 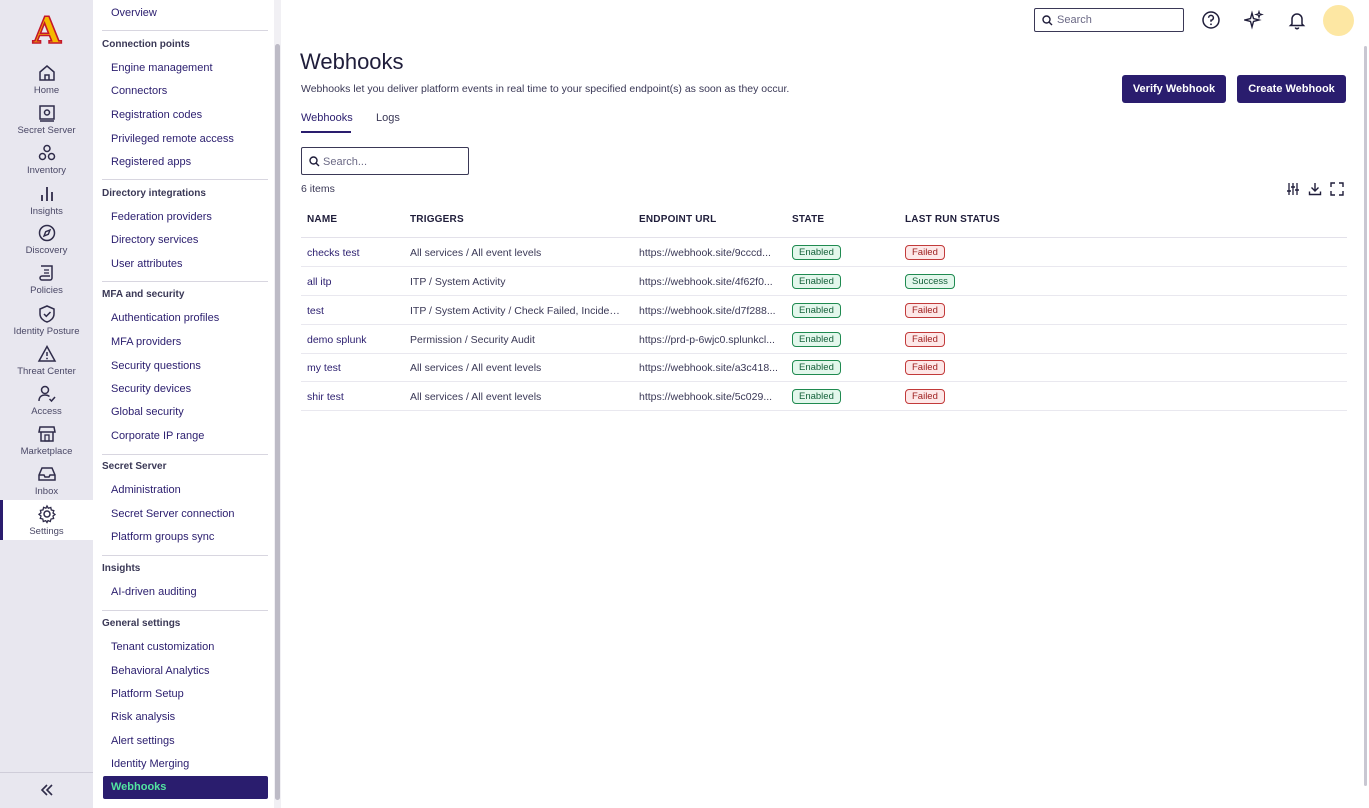 What do you see at coordinates (46, 394) in the screenshot?
I see `user-check-icon` at bounding box center [46, 394].